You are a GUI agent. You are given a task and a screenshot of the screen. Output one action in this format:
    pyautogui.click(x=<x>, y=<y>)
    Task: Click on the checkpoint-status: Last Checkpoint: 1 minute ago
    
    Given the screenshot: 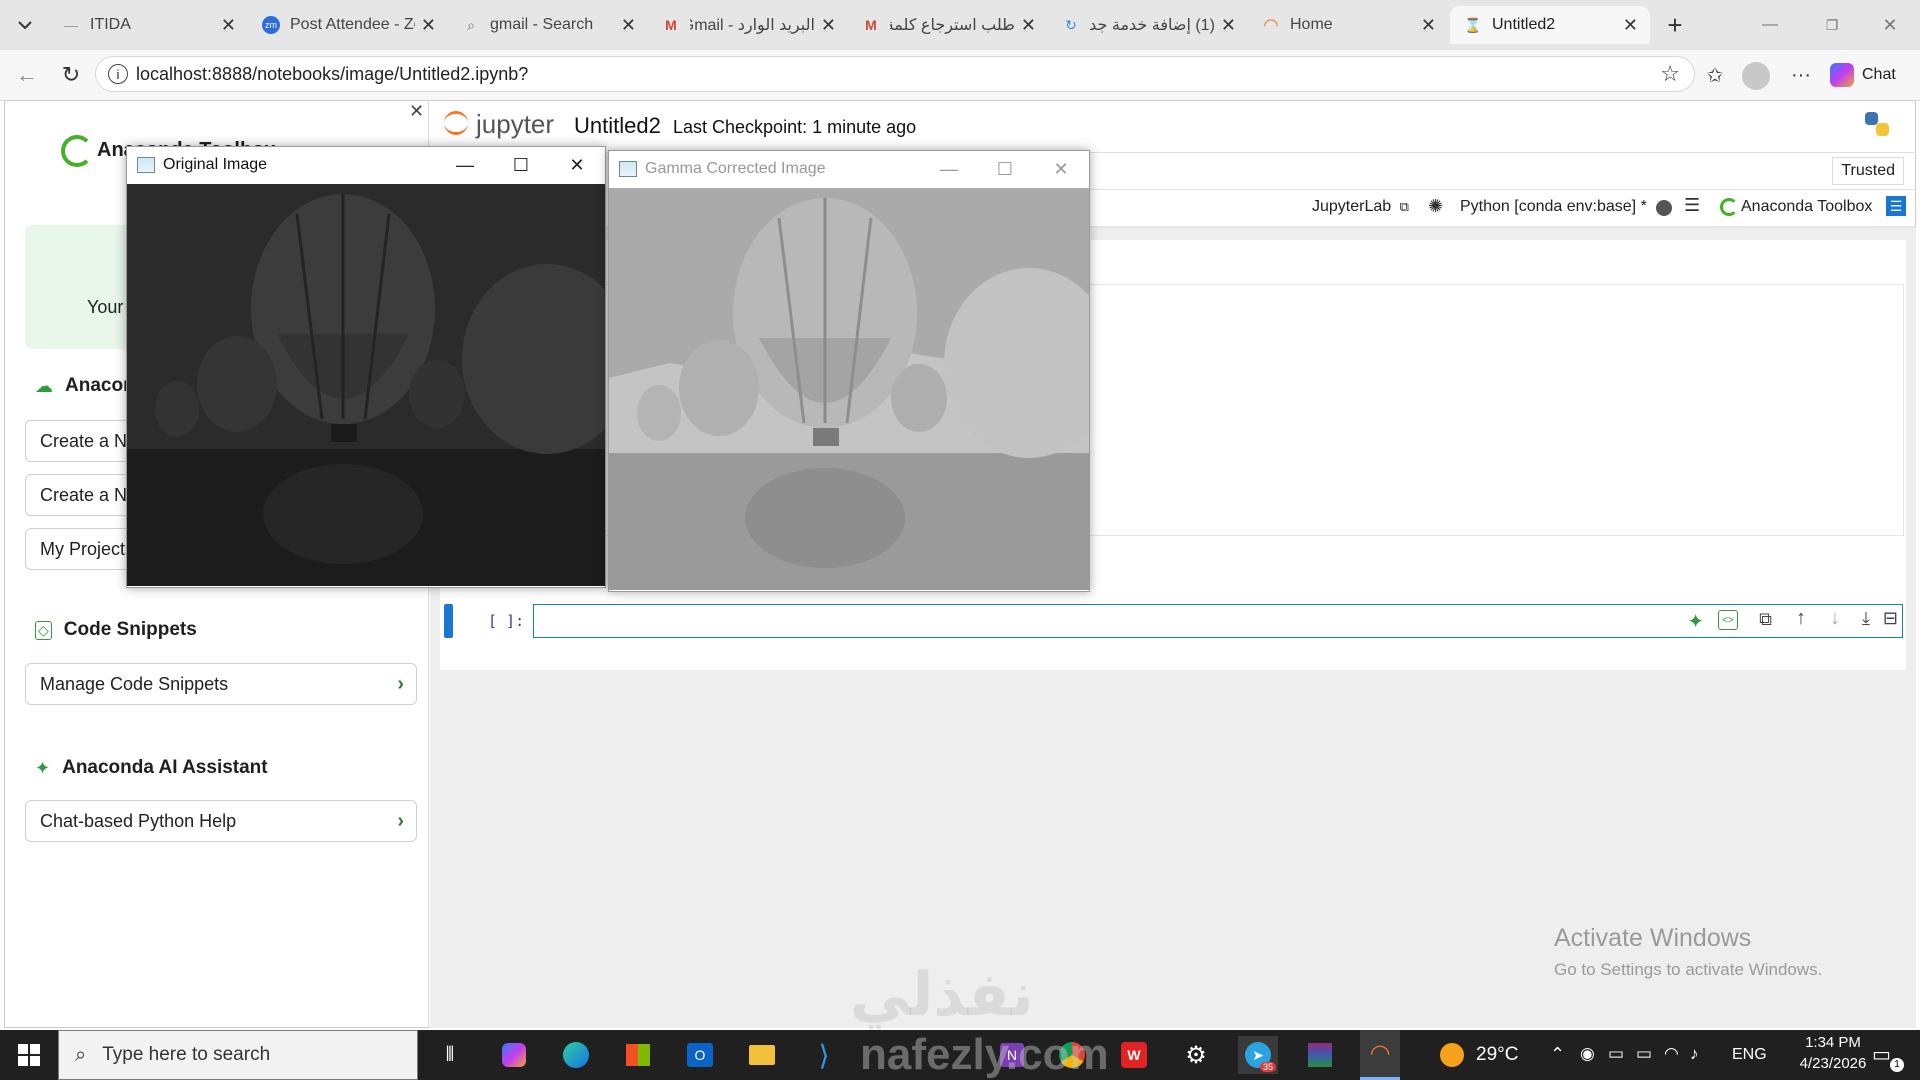 What is the action you would take?
    pyautogui.click(x=795, y=127)
    